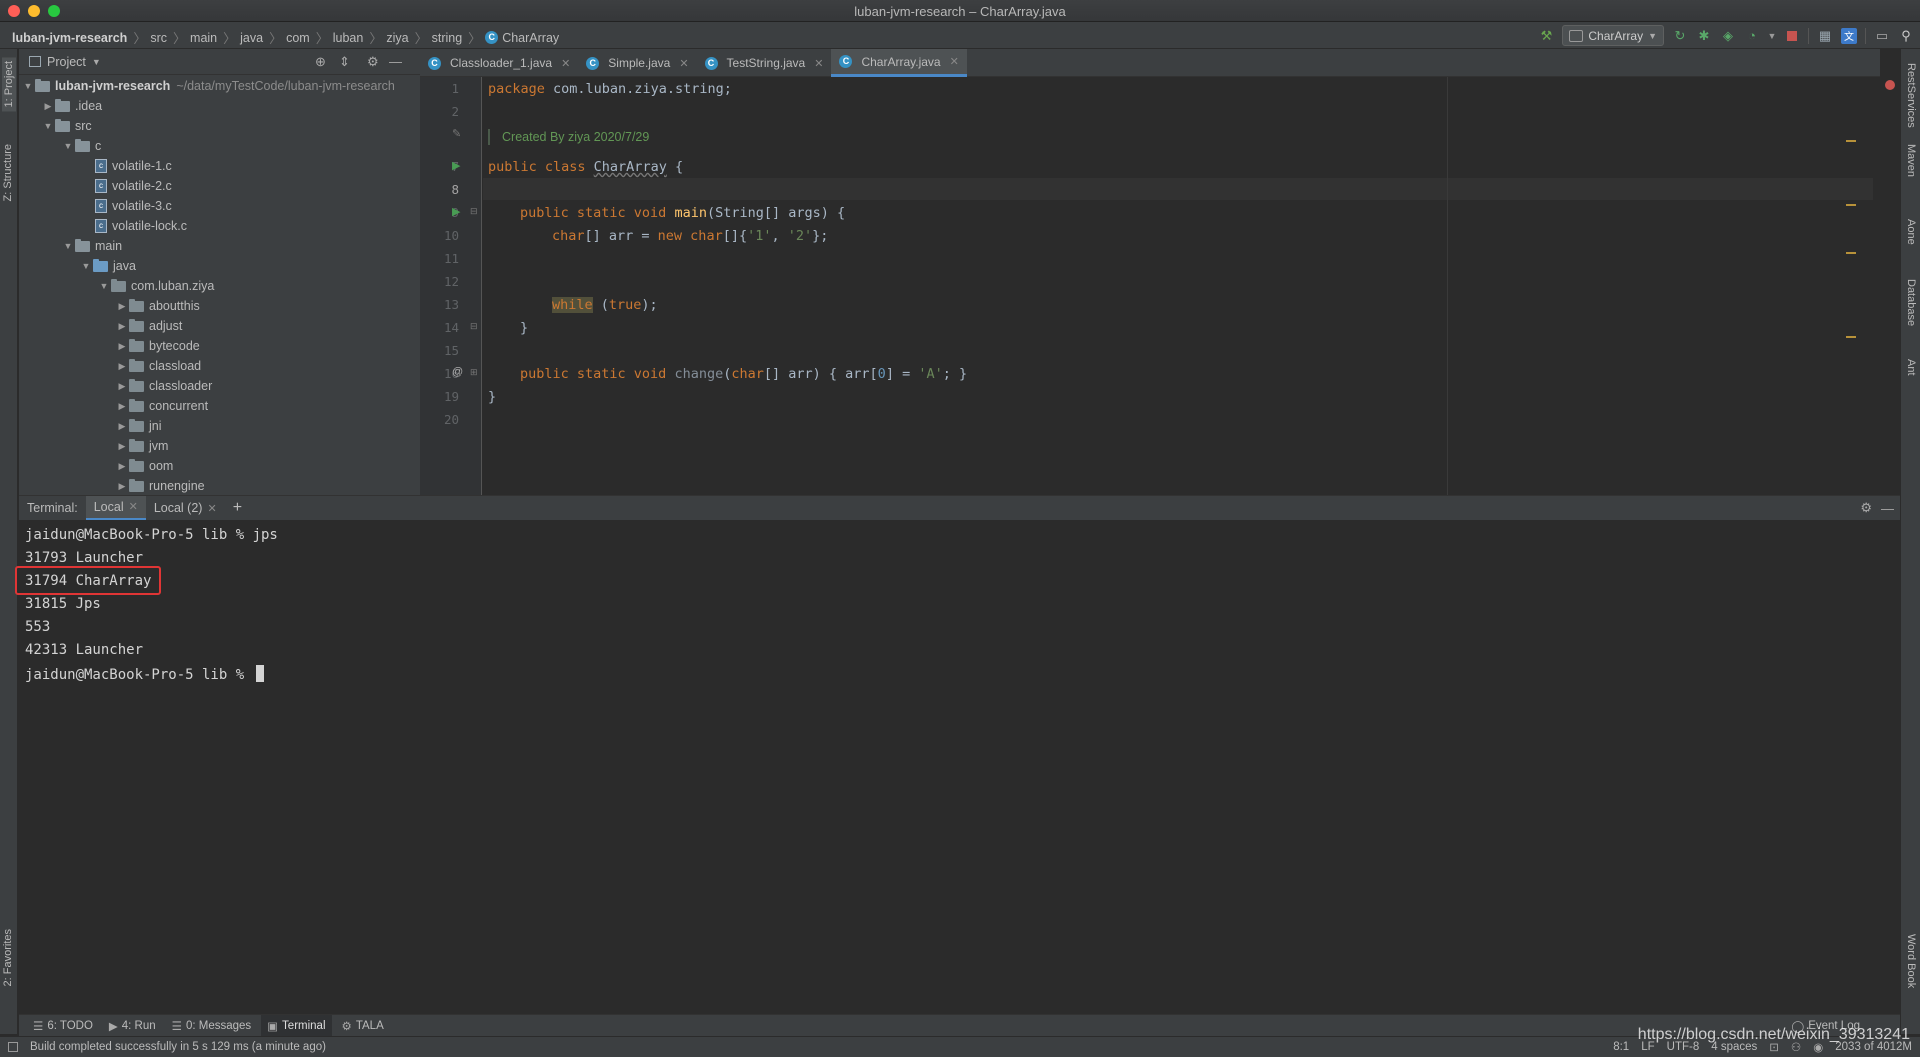  What do you see at coordinates (144, 466) in the screenshot?
I see `tree-item: ▶ oom` at bounding box center [144, 466].